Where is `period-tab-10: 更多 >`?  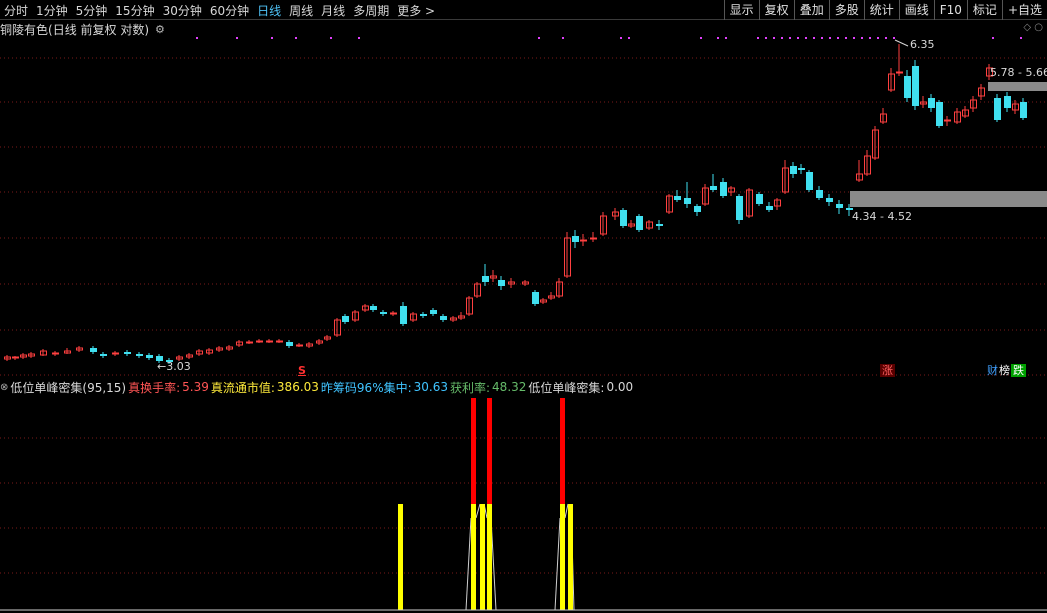 period-tab-10: 更多 > is located at coordinates (416, 10).